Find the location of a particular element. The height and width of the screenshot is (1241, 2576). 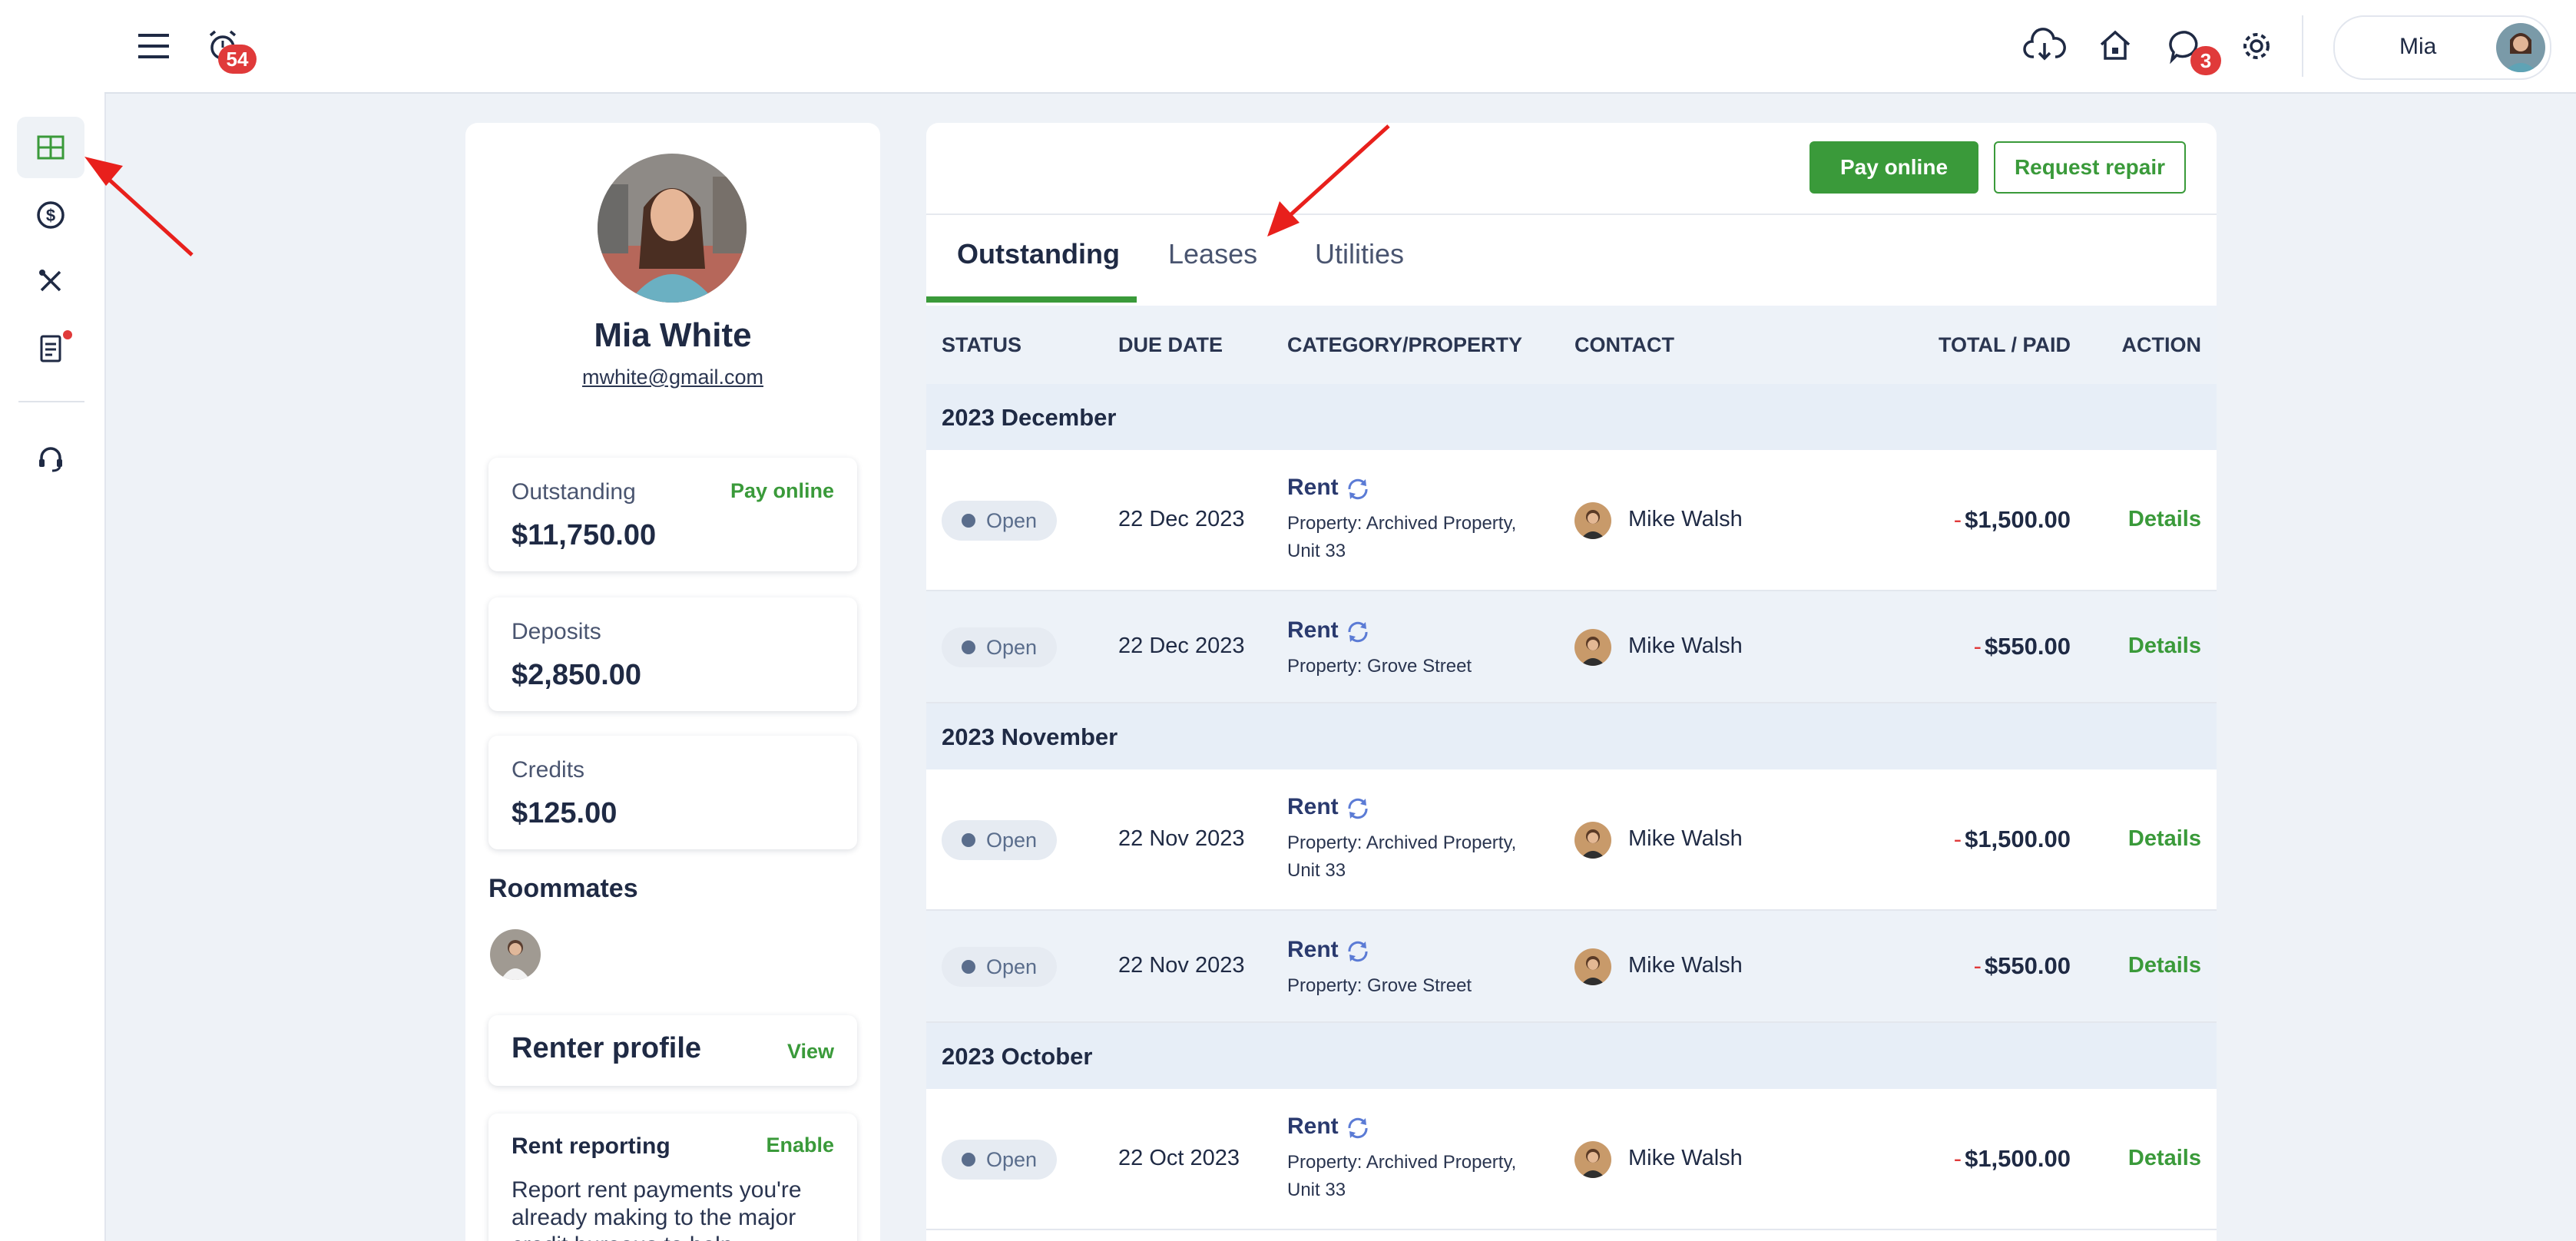

alarm-button: 54 is located at coordinates (228, 47).